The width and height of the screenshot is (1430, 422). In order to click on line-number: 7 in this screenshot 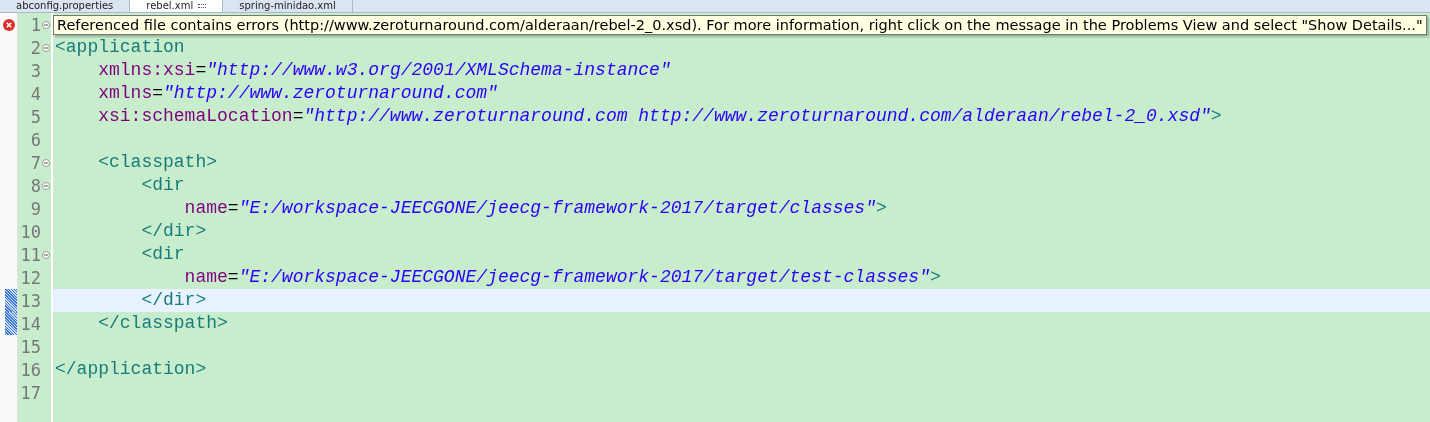, I will do `click(35, 162)`.